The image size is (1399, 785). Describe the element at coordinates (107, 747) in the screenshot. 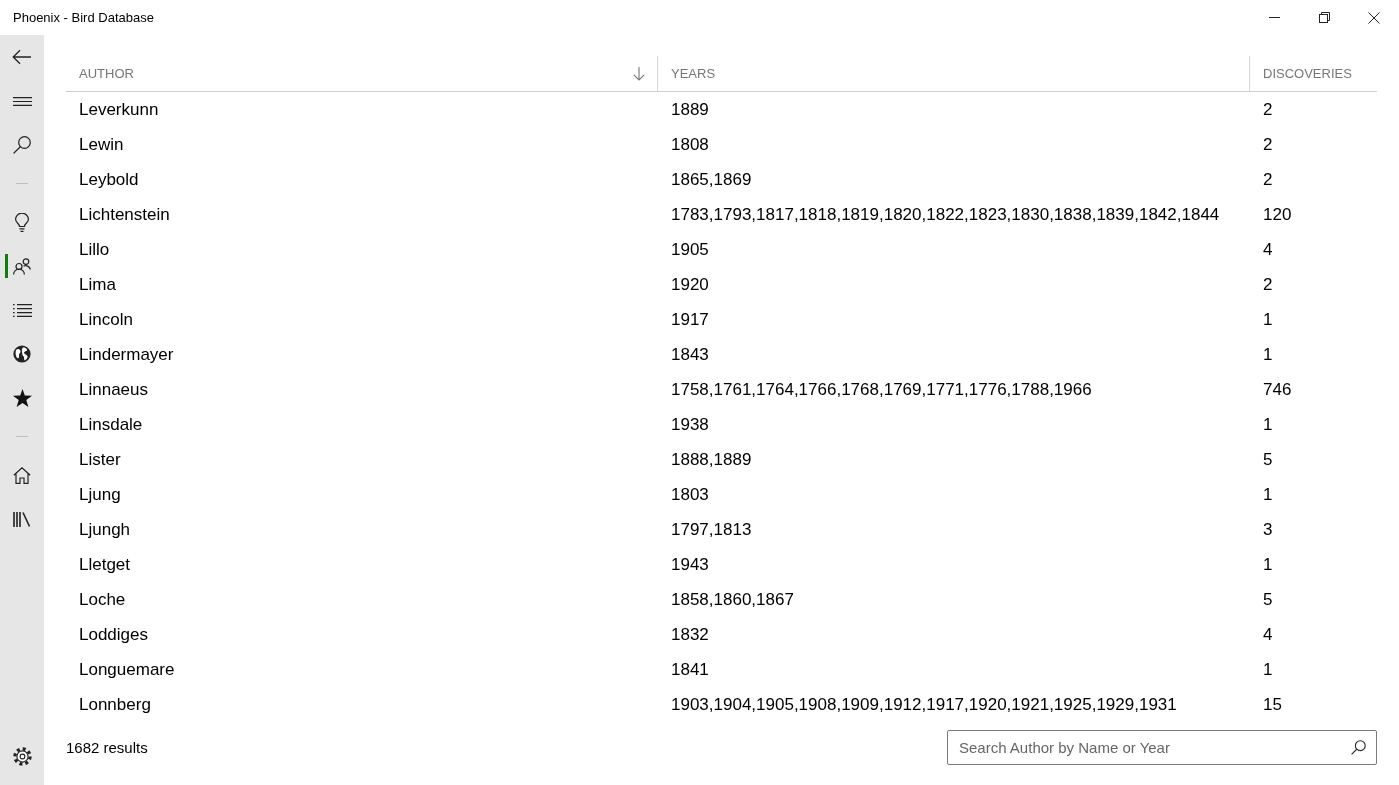

I see `result-count: 1682 results` at that location.